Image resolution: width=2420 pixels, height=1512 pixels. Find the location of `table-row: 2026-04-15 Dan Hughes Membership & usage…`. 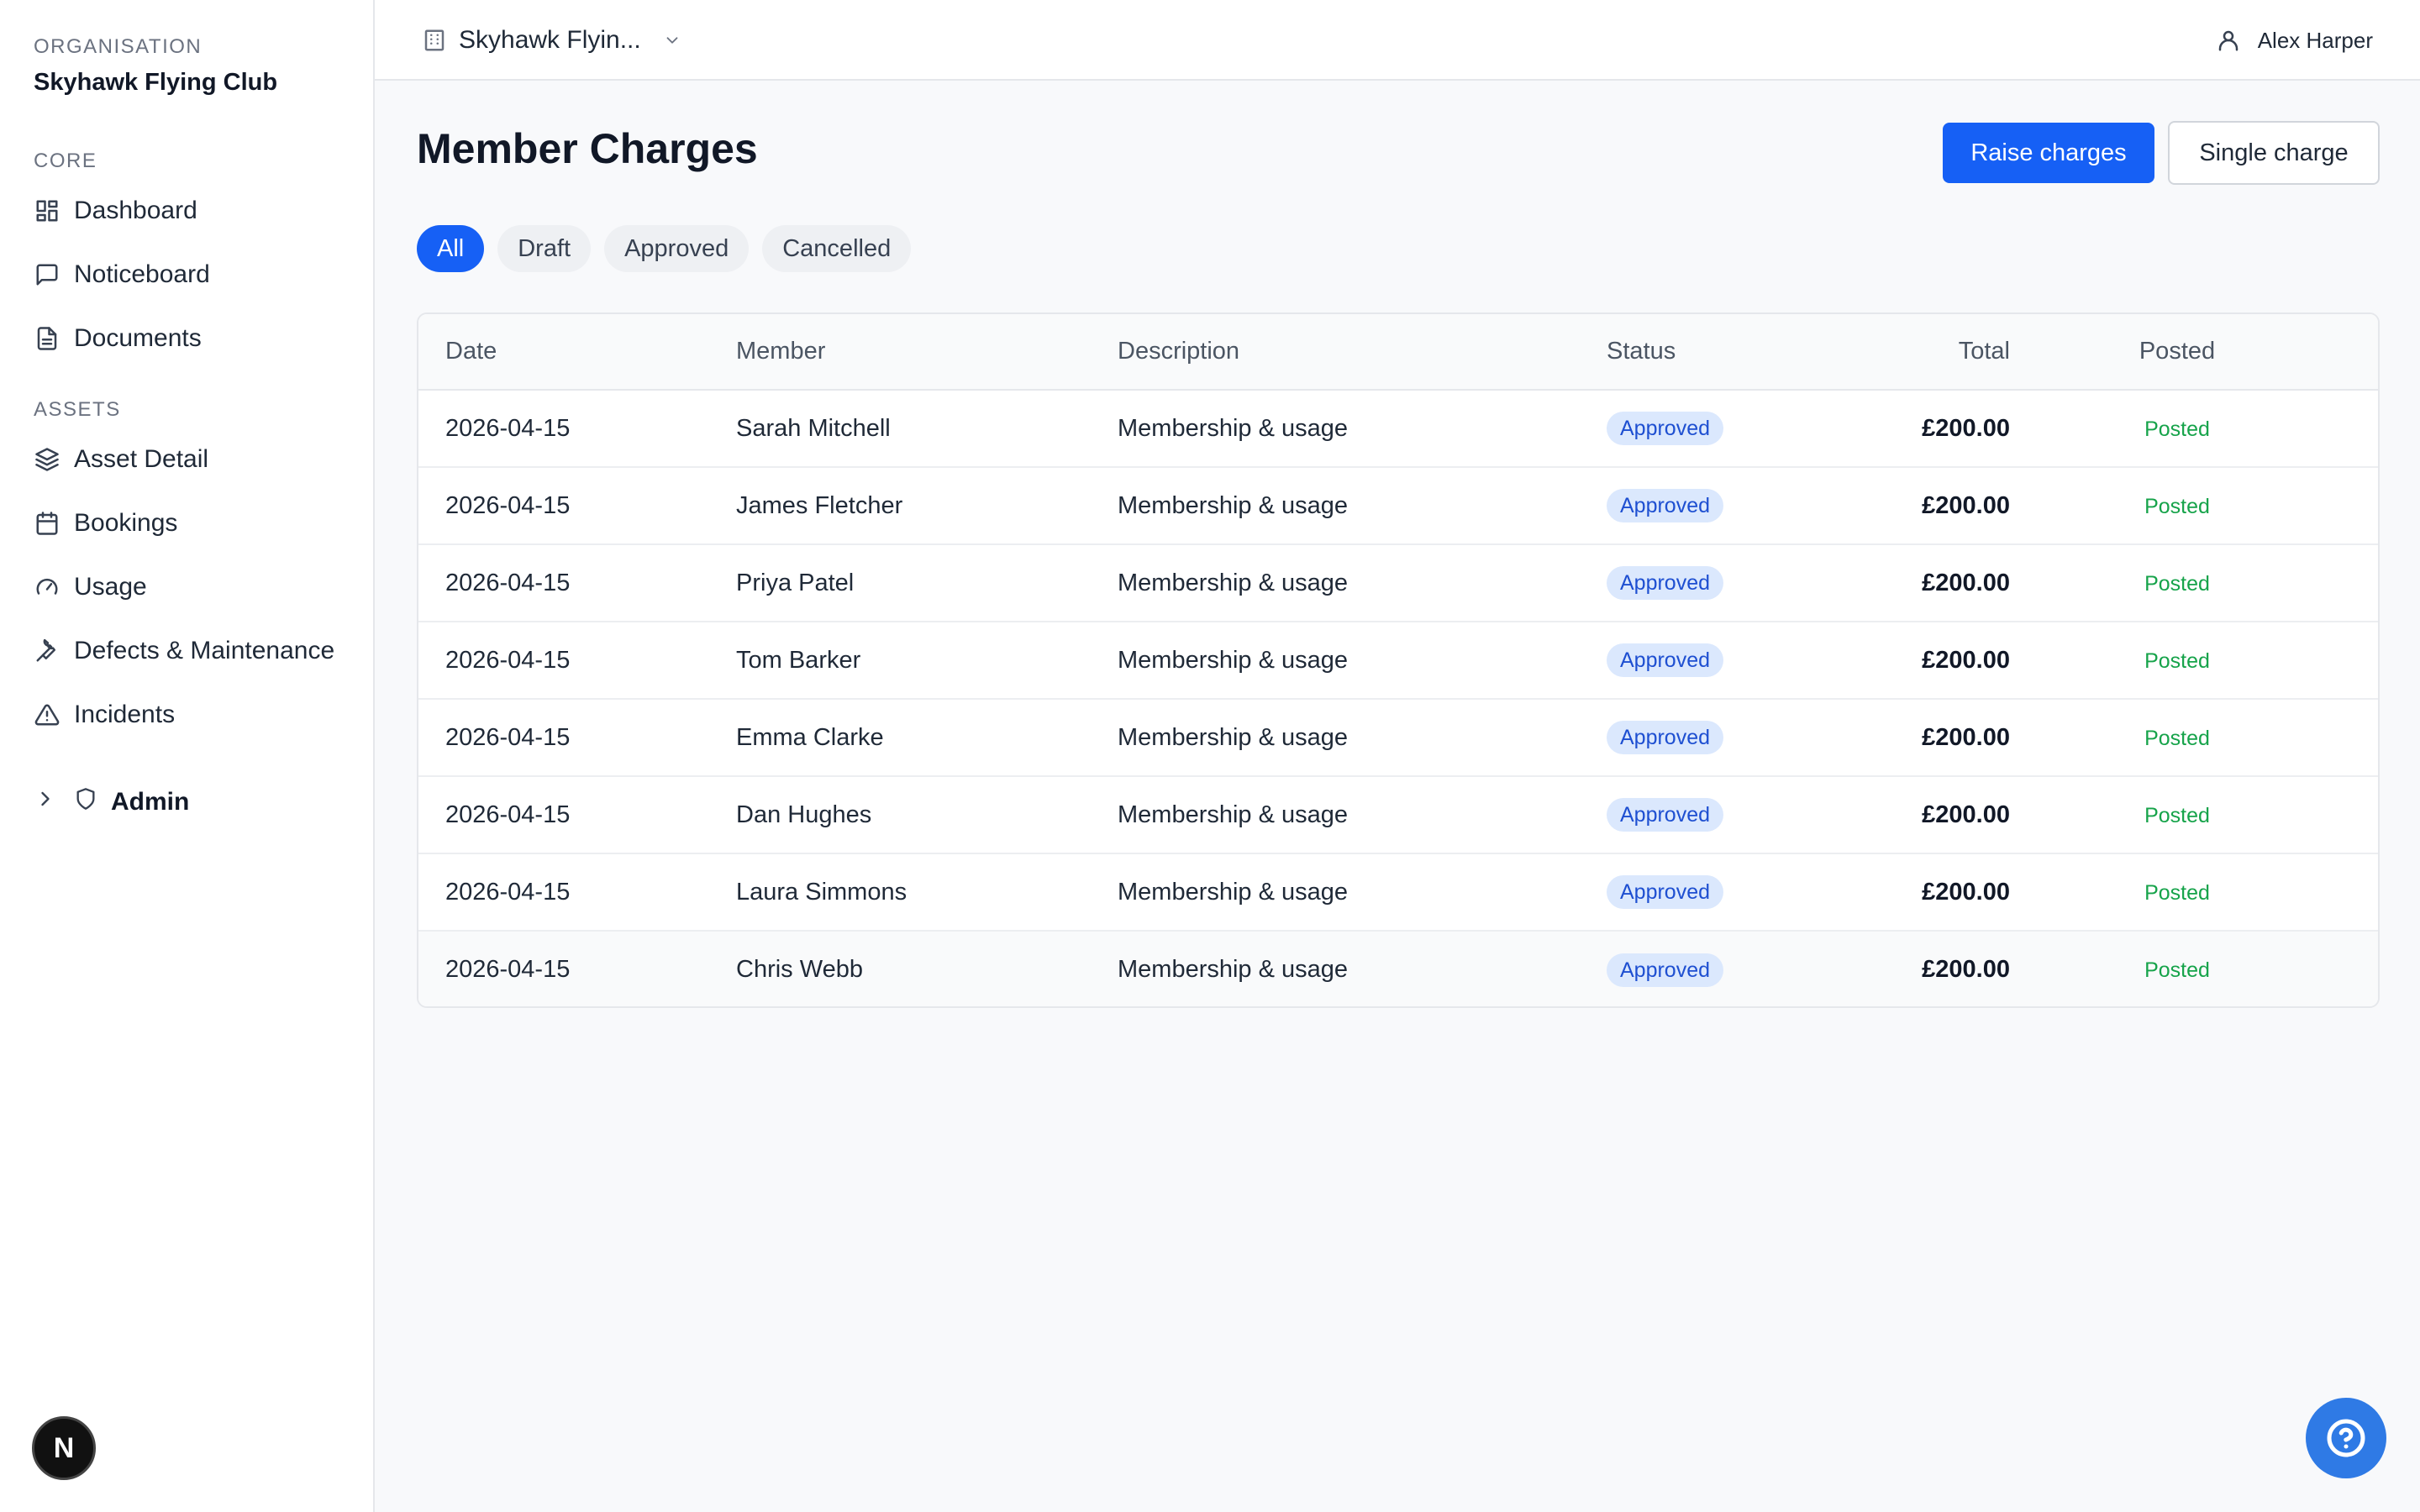

table-row: 2026-04-15 Dan Hughes Membership & usage… is located at coordinates (1398, 814).